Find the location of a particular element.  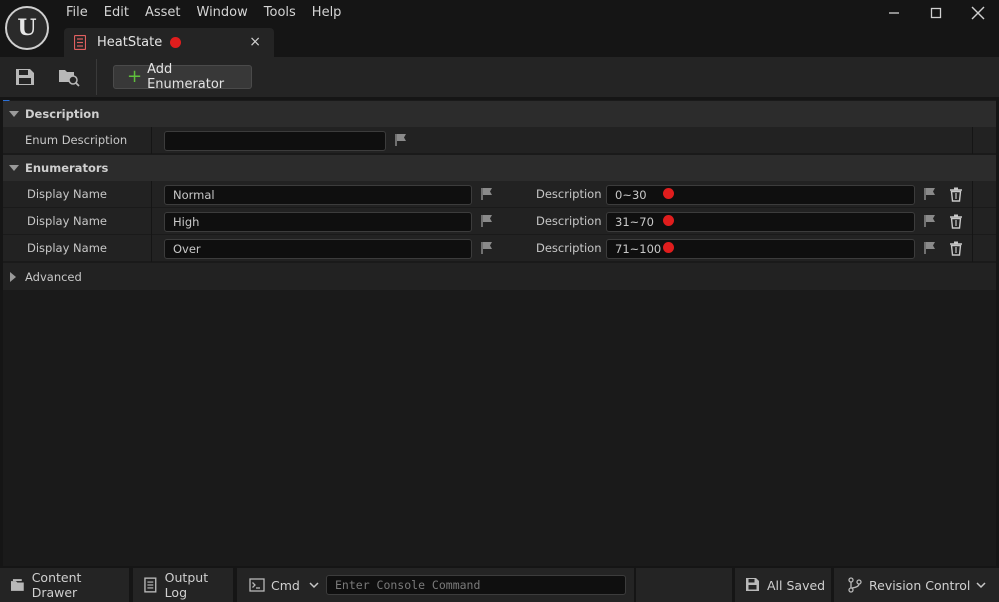

menu-file: File is located at coordinates (77, 13).